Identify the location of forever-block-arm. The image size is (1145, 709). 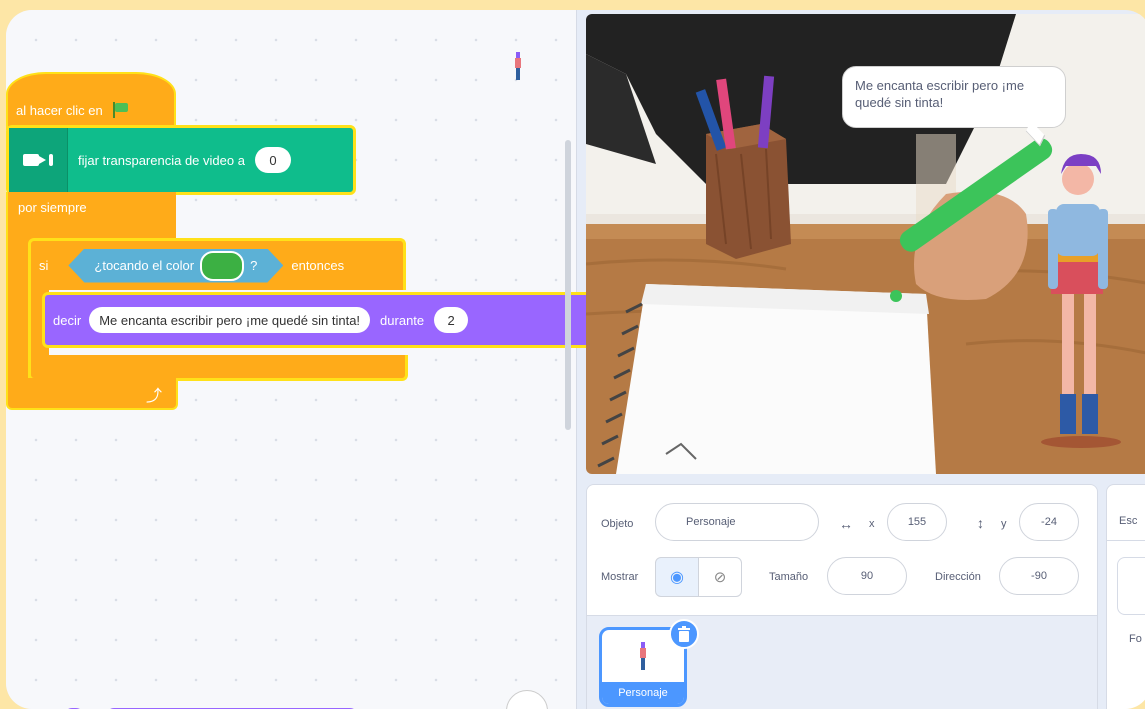
(18, 313).